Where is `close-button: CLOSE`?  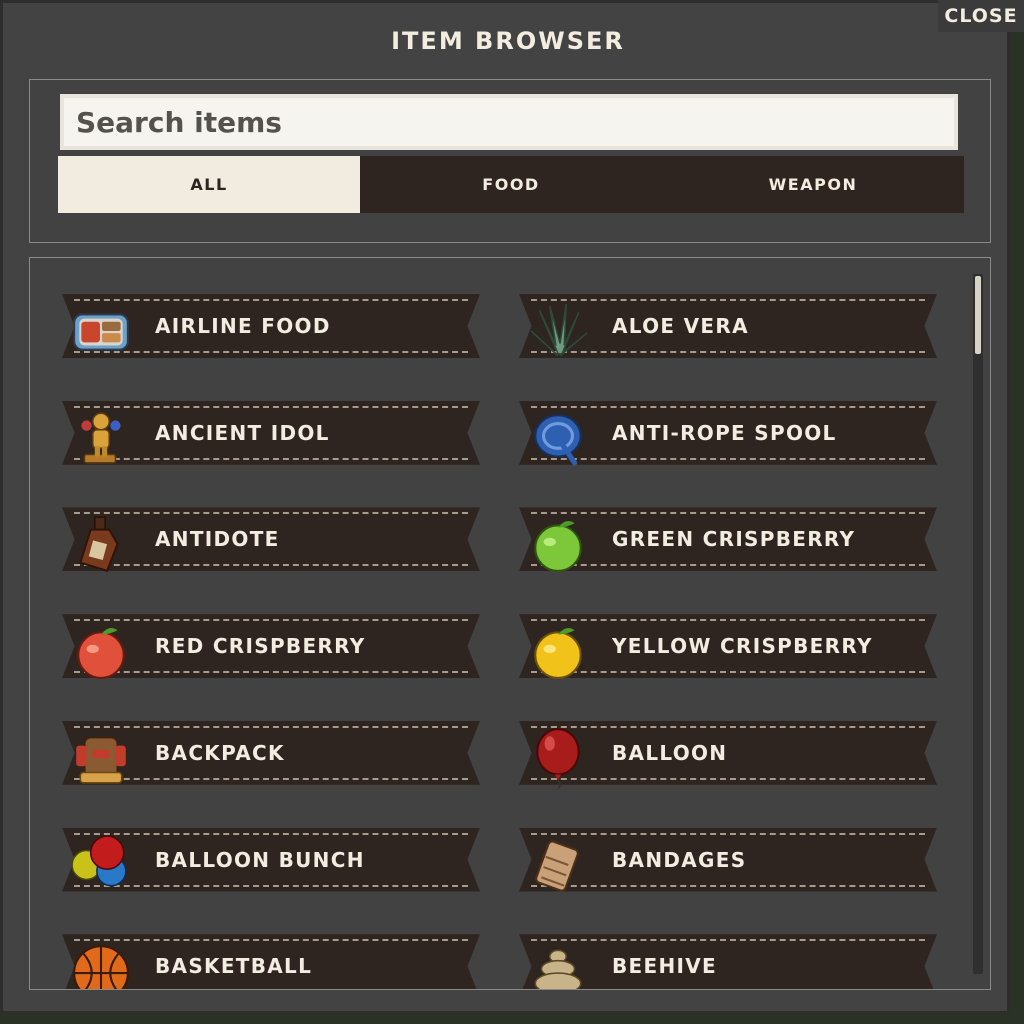 close-button: CLOSE is located at coordinates (981, 16).